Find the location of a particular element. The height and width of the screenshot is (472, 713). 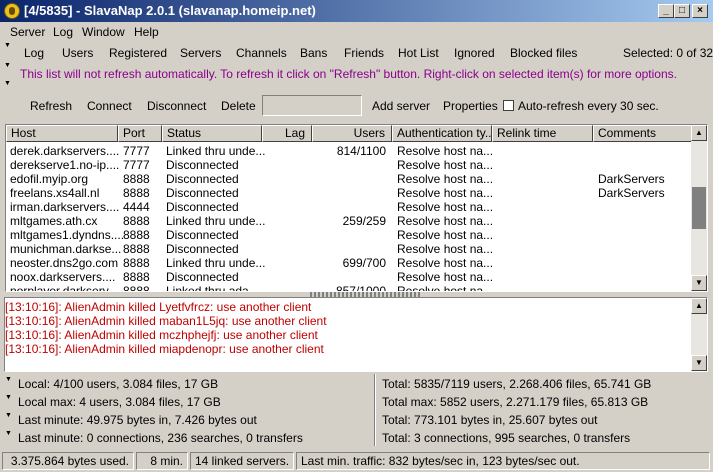

actions-grip is located at coordinates (7, 87).